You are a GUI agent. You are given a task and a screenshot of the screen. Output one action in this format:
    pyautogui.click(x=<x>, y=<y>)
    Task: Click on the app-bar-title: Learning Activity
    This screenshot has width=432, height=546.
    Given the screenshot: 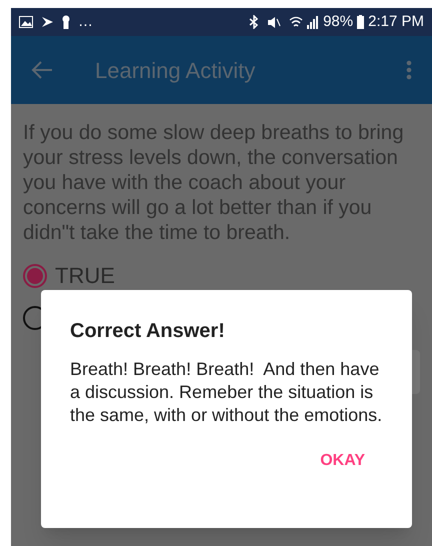 What is the action you would take?
    pyautogui.click(x=175, y=70)
    